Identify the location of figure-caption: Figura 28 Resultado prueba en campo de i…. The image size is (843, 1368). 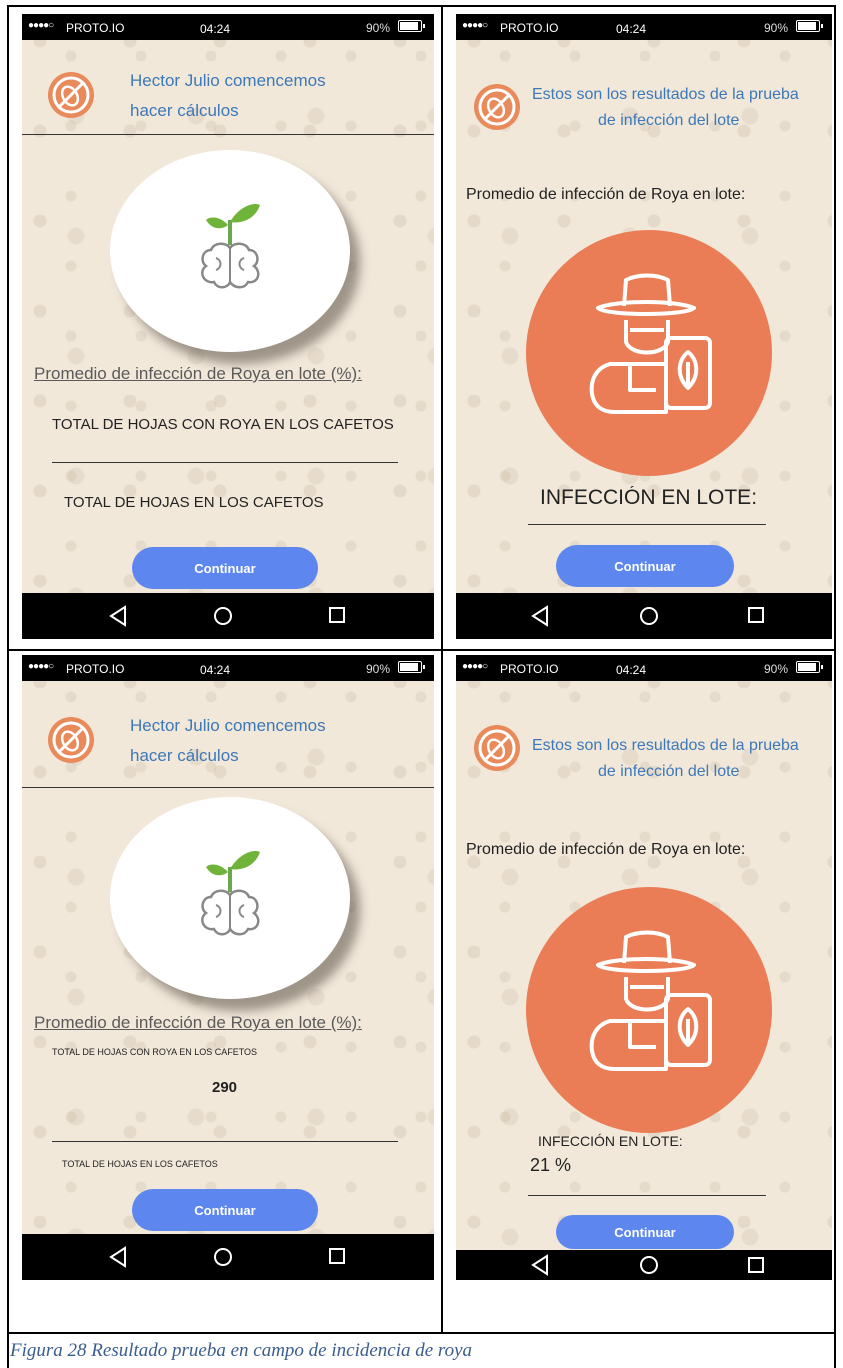
(241, 1350).